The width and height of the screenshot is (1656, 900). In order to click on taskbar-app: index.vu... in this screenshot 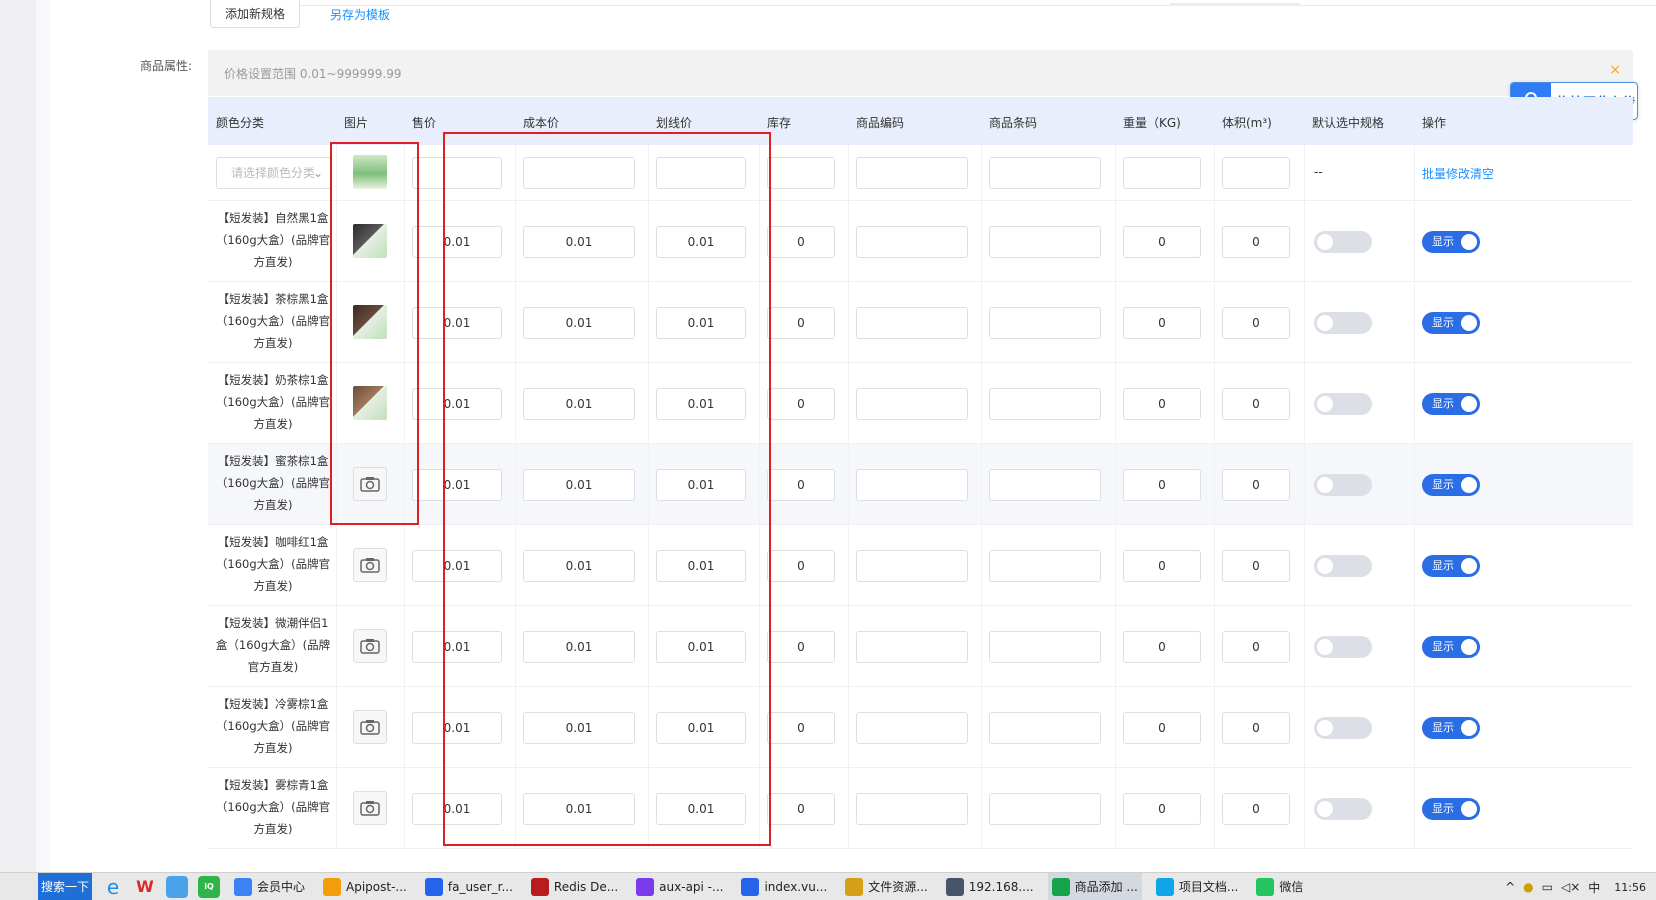, I will do `click(784, 886)`.